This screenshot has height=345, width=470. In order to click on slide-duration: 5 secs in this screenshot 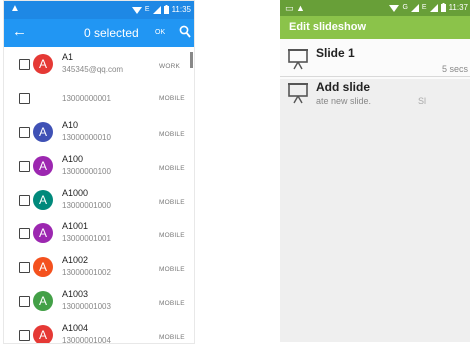, I will do `click(454, 69)`.